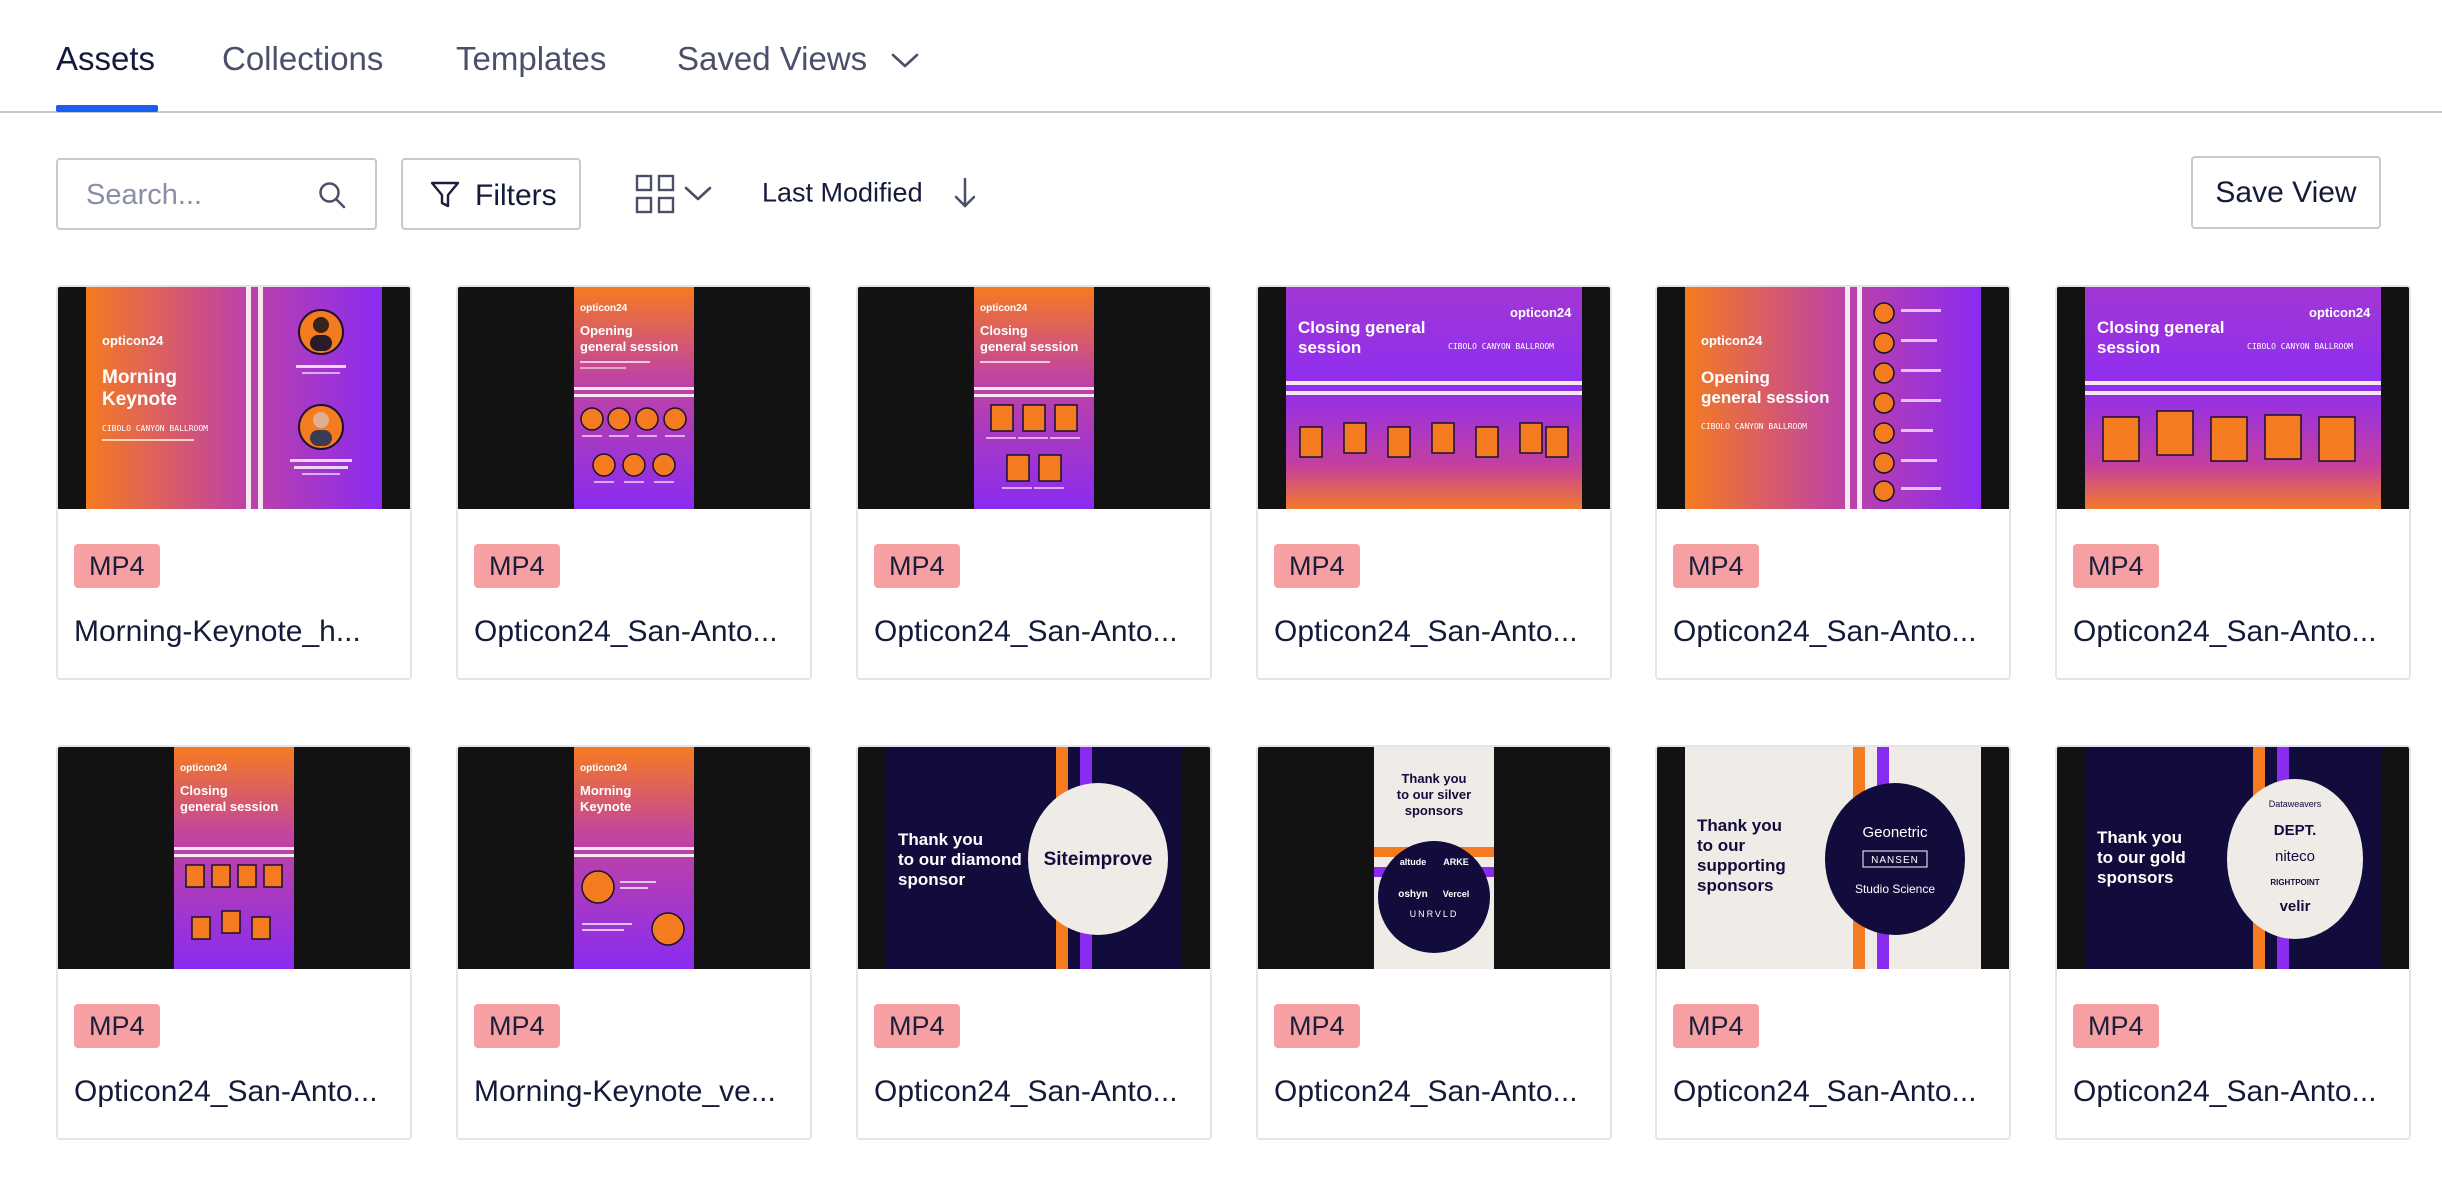 This screenshot has width=2442, height=1184. What do you see at coordinates (107, 108) in the screenshot?
I see `active-tab-indicator` at bounding box center [107, 108].